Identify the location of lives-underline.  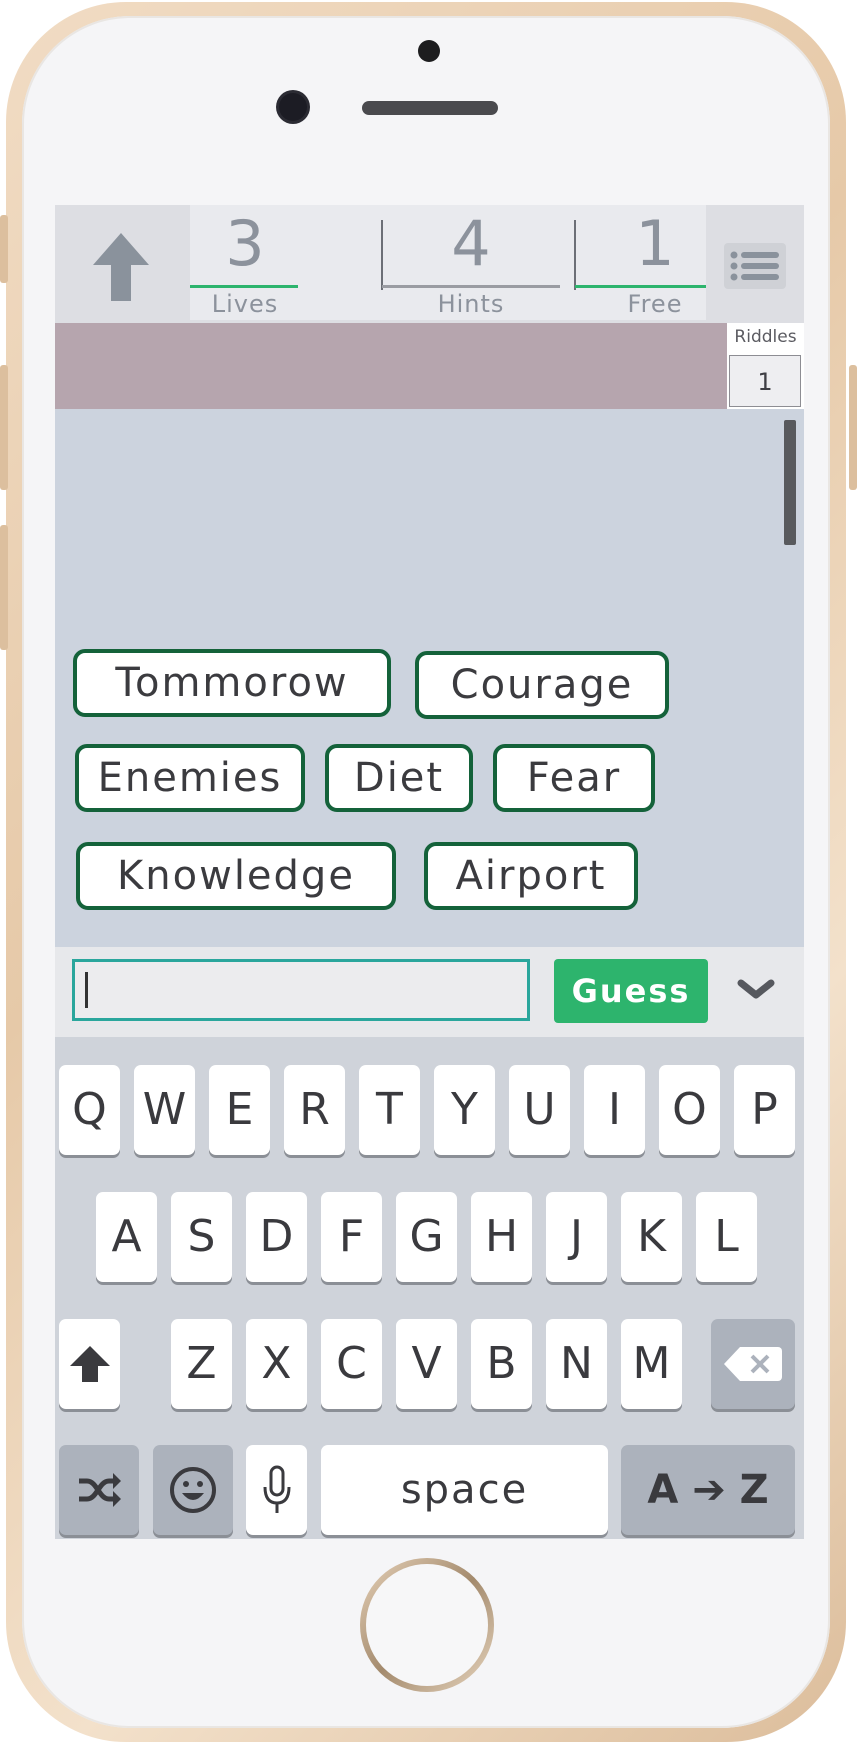
(244, 286).